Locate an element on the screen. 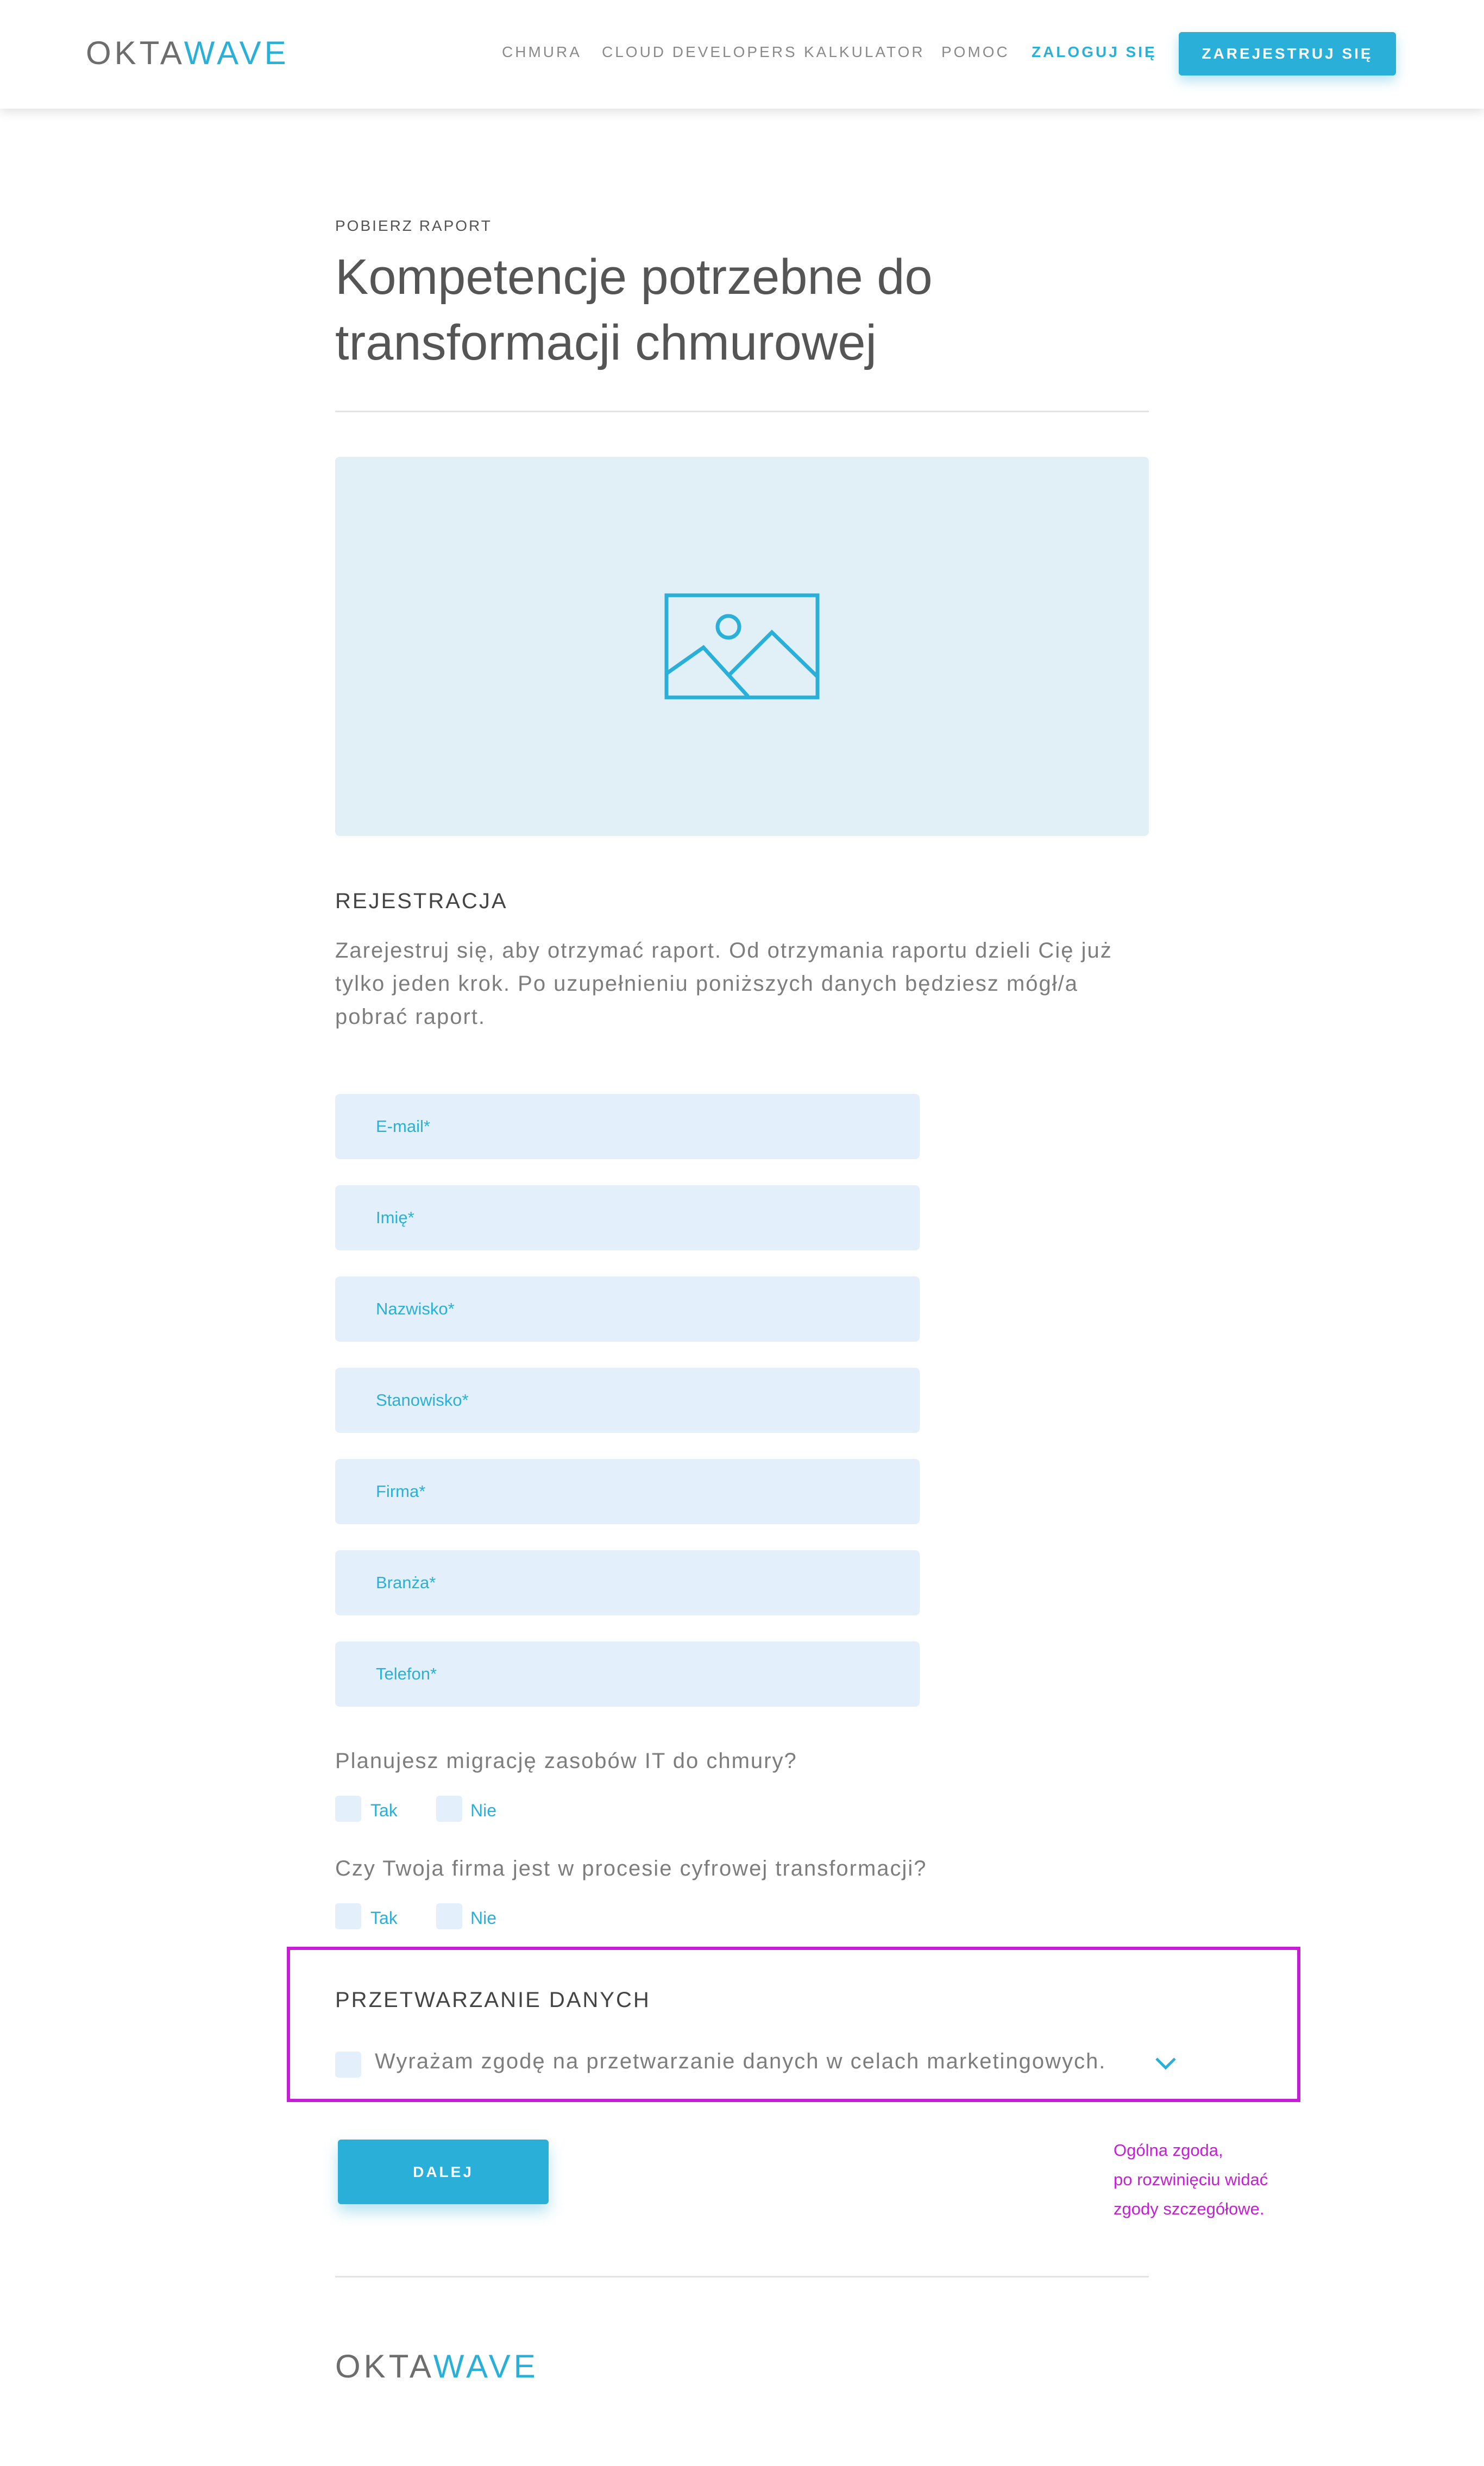  transformation-yes-label: Tak is located at coordinates (384, 1918).